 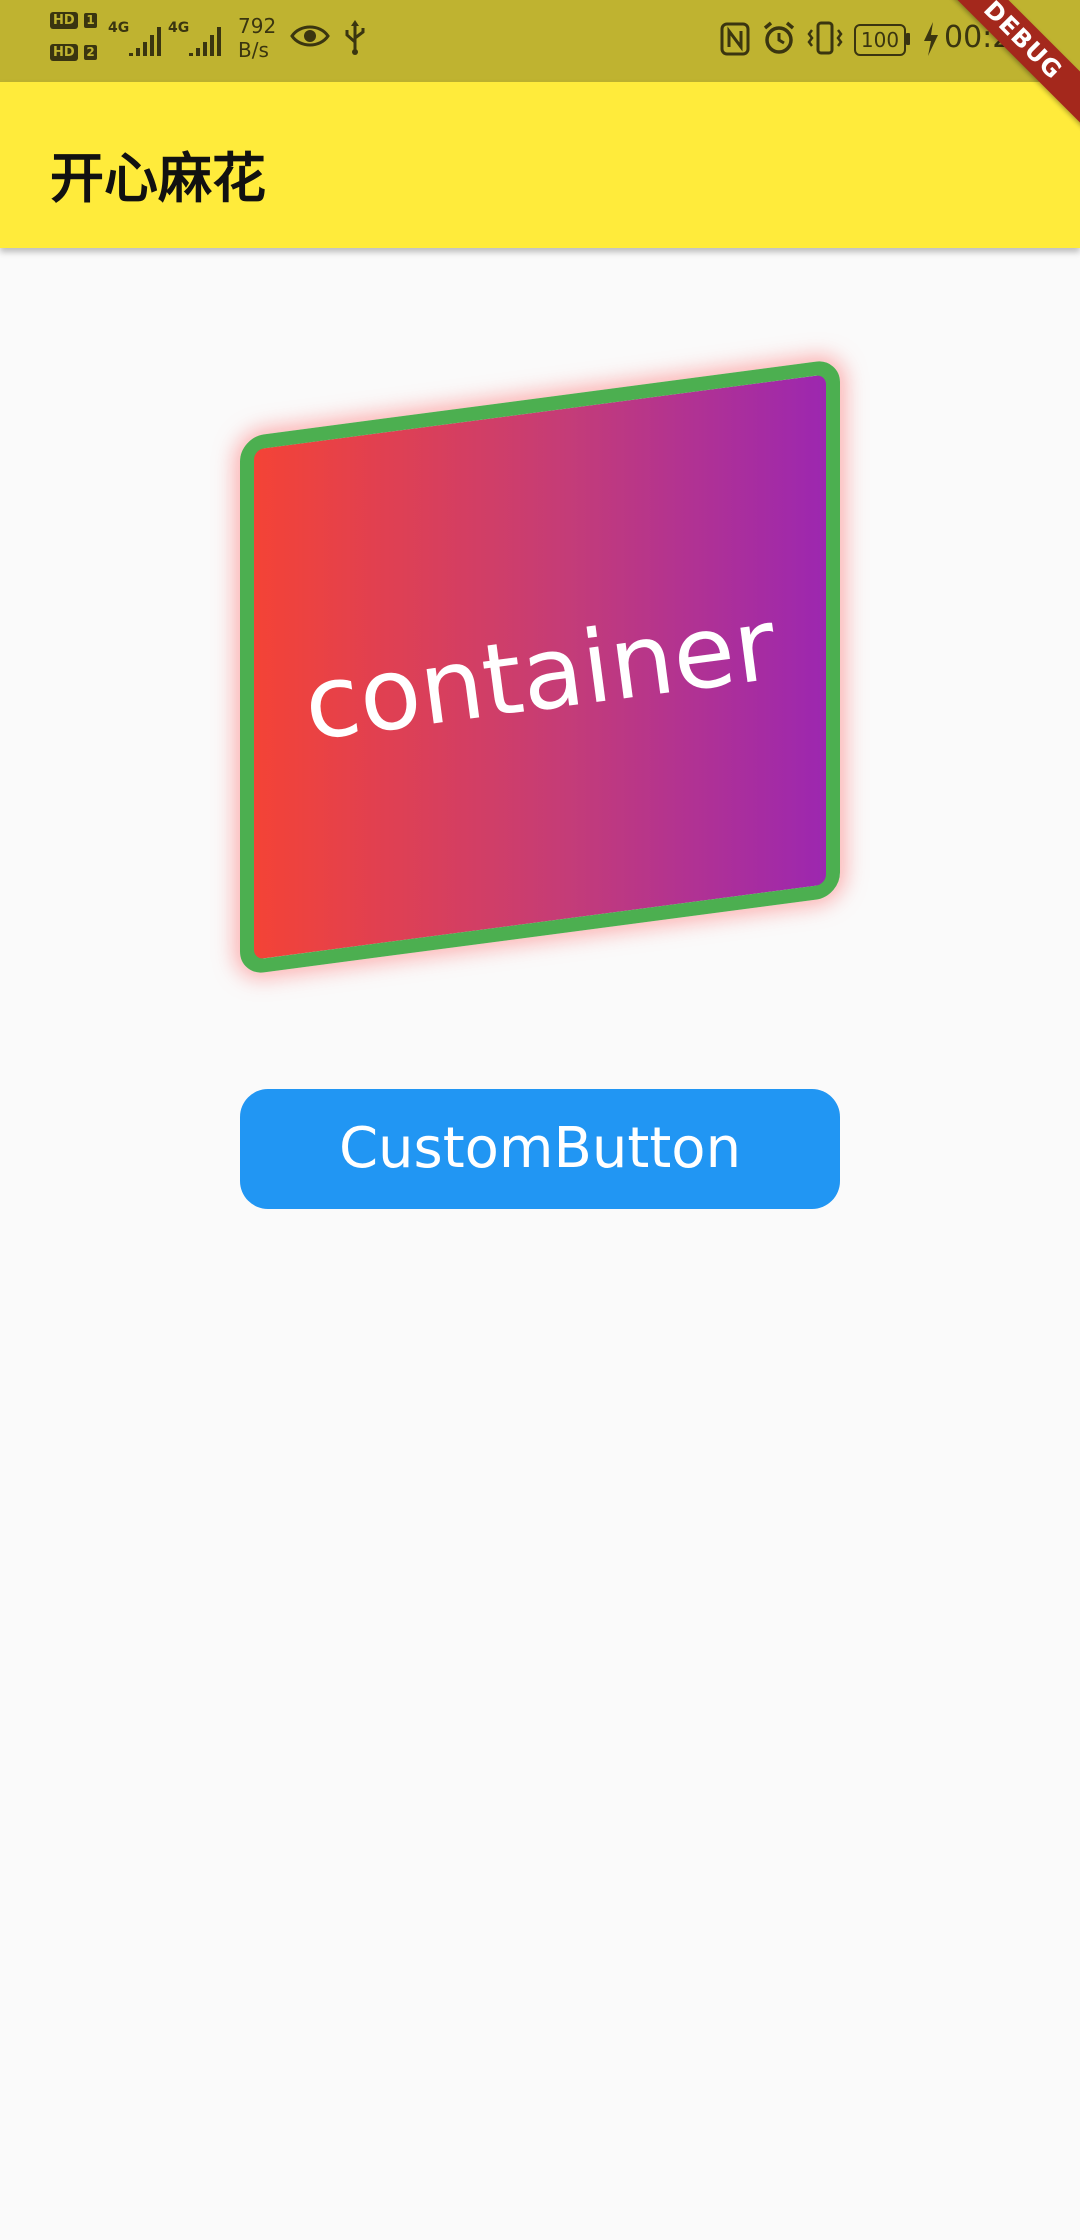 I want to click on page-title: 开心麻花, so click(x=158, y=178).